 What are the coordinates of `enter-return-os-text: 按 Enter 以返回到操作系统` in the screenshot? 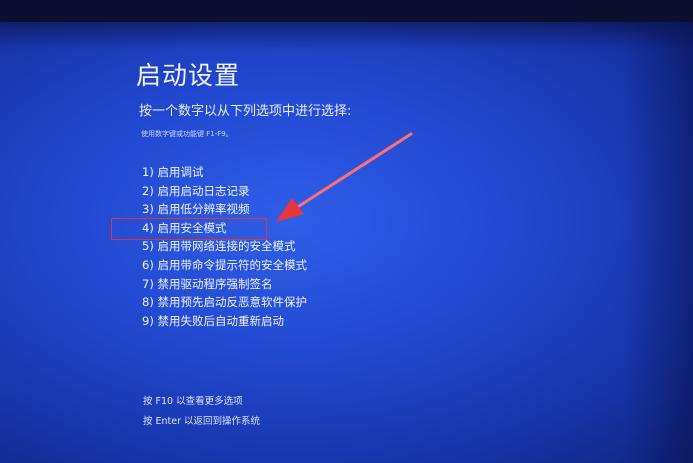 It's located at (202, 421).